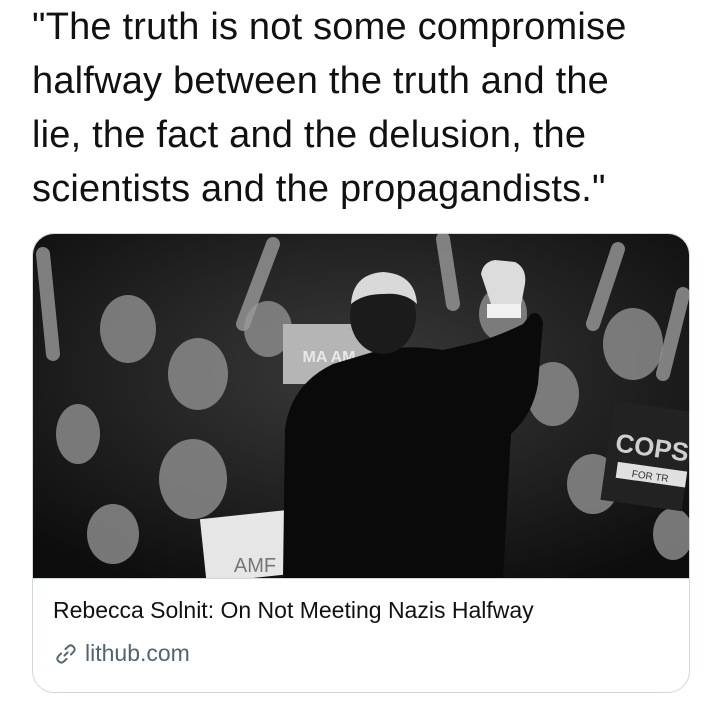 Image resolution: width=720 pixels, height=720 pixels. Describe the element at coordinates (319, 189) in the screenshot. I see `tweet-text-line: scientists and the propagandists."` at that location.